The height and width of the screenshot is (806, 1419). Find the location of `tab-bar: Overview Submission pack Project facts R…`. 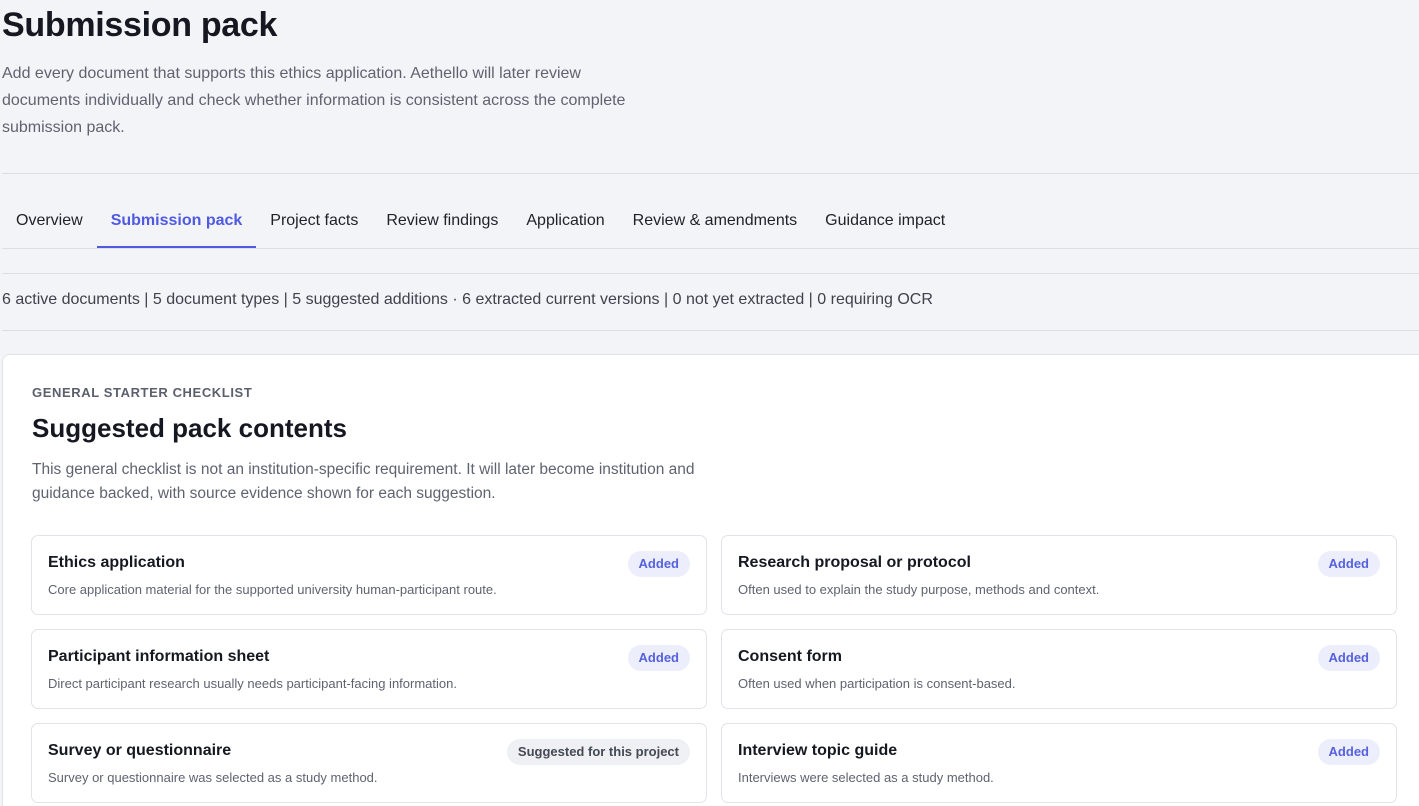

tab-bar: Overview Submission pack Project facts R… is located at coordinates (480, 222).